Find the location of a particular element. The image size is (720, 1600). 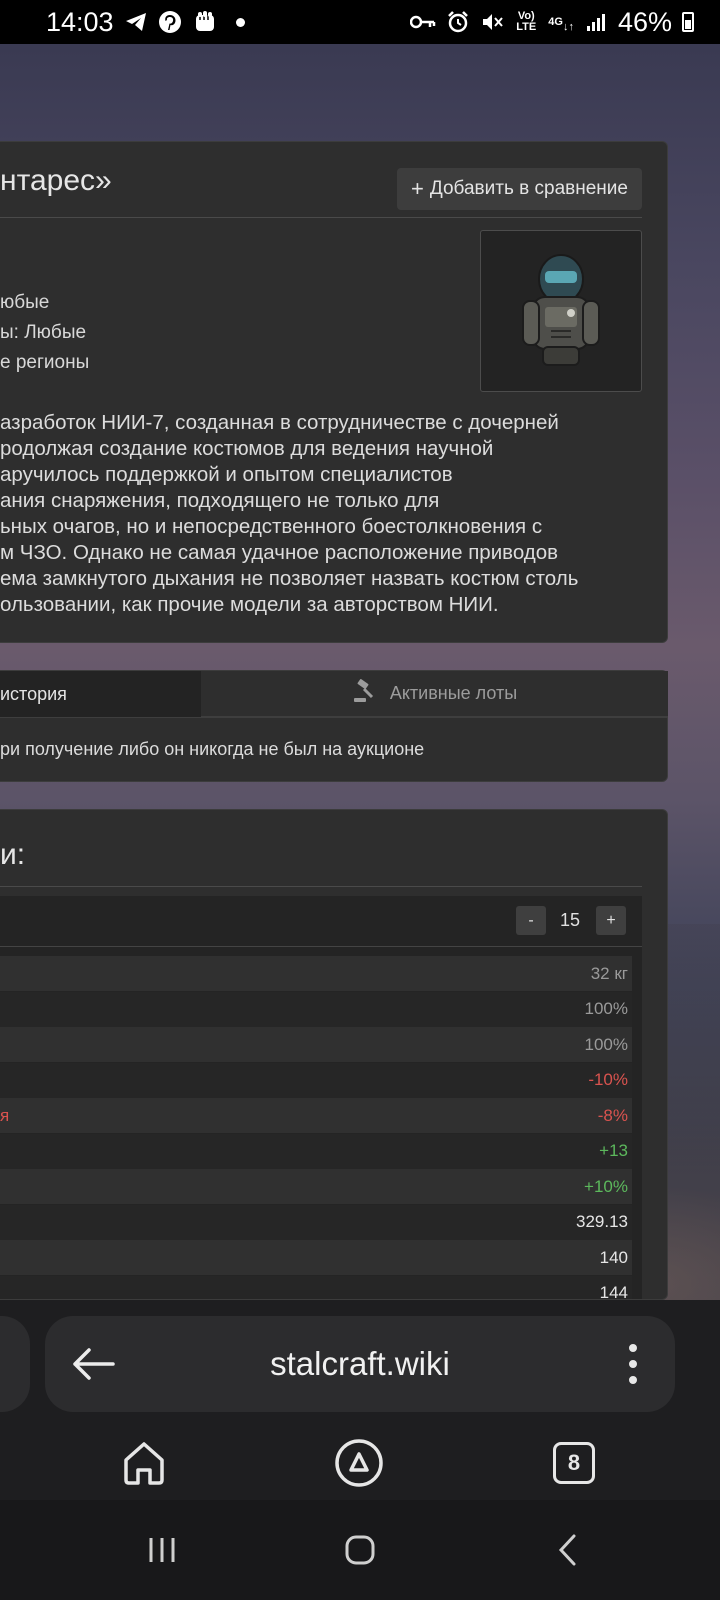

armor-suit-icon is located at coordinates (561, 310).